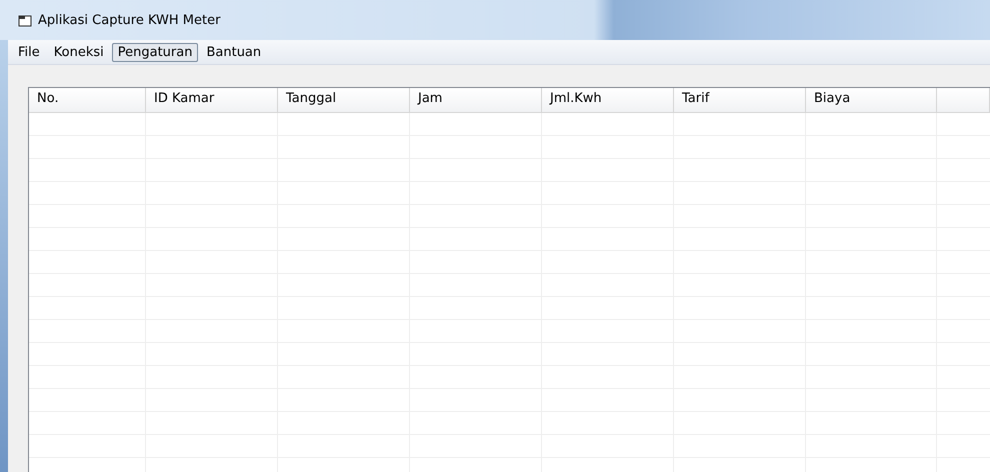 The height and width of the screenshot is (472, 990). Describe the element at coordinates (608, 100) in the screenshot. I see `column-header: Jml.Kwh` at that location.